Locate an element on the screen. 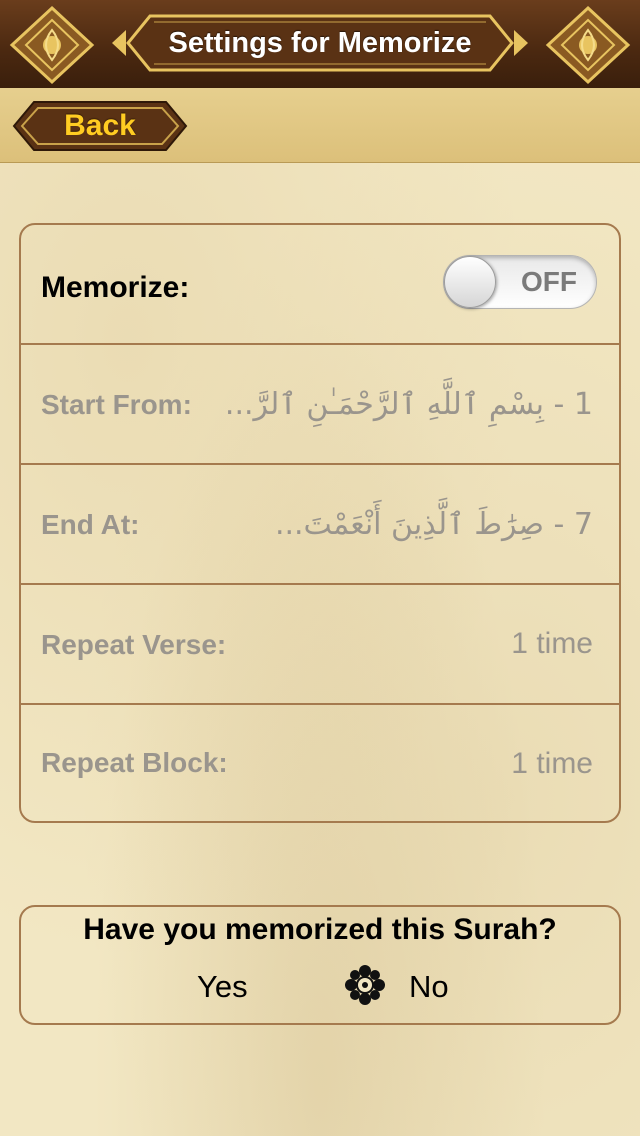 This screenshot has height=1136, width=640. navigation-header: Settings for Memorize is located at coordinates (320, 44).